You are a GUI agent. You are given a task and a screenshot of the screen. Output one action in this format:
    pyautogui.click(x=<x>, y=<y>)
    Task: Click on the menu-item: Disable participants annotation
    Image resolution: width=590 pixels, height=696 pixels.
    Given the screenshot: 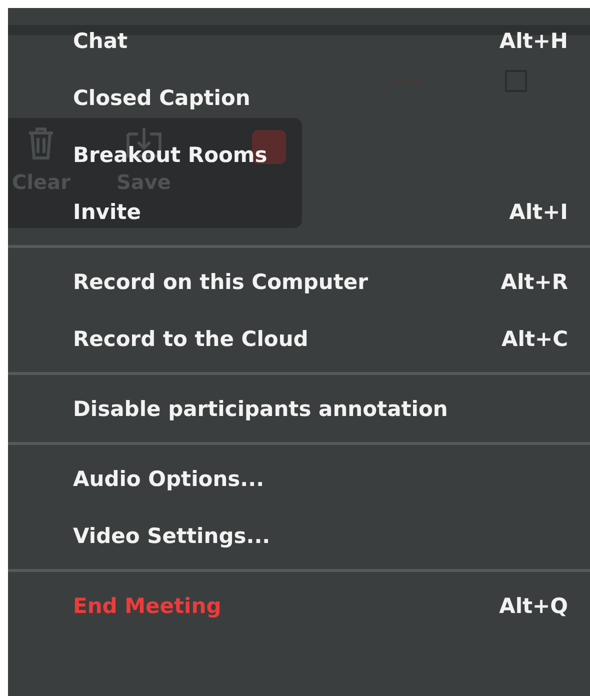 What is the action you would take?
    pyautogui.click(x=260, y=408)
    